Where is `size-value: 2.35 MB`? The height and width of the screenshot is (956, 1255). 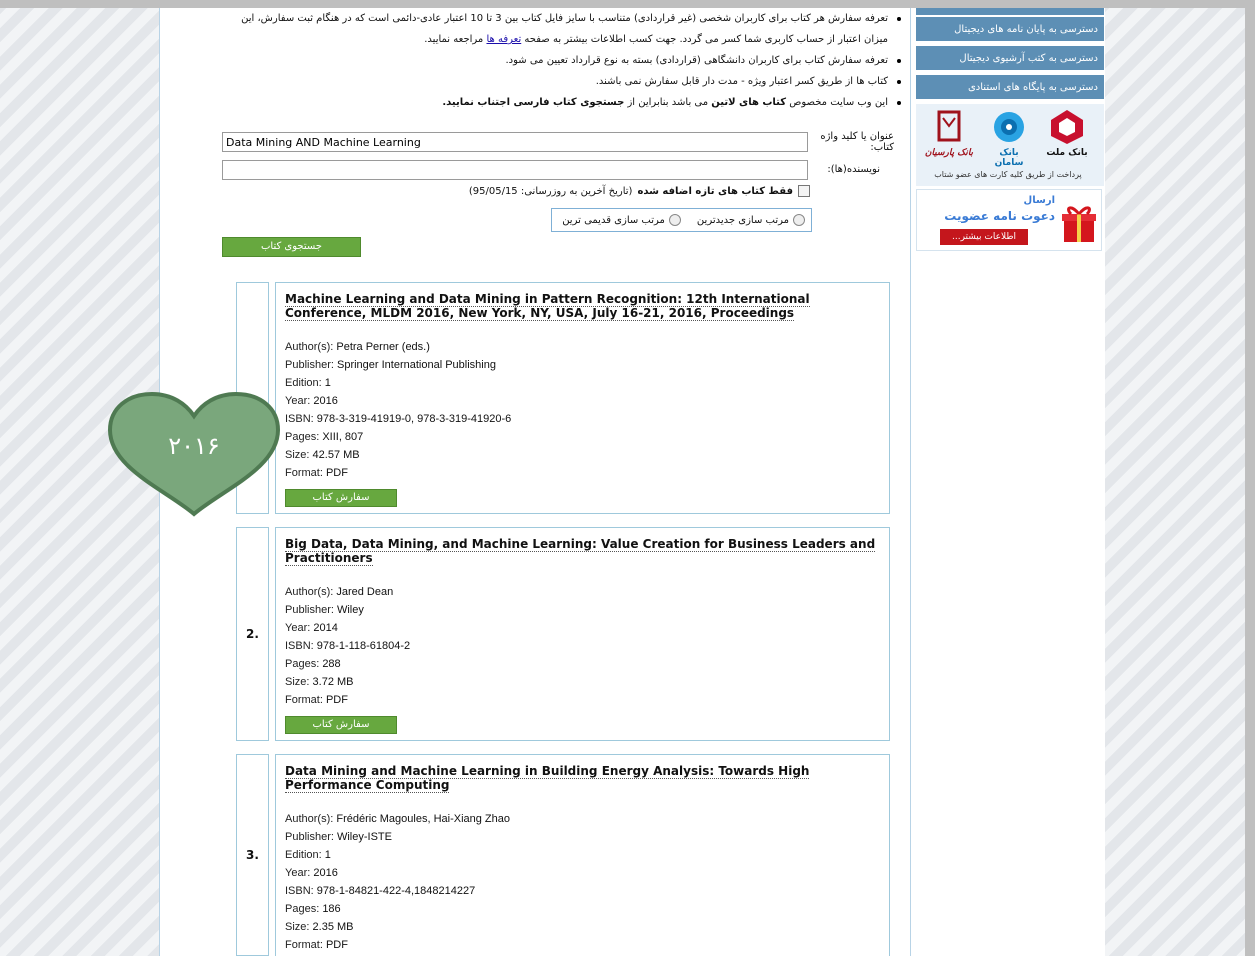
size-value: 2.35 MB is located at coordinates (333, 927).